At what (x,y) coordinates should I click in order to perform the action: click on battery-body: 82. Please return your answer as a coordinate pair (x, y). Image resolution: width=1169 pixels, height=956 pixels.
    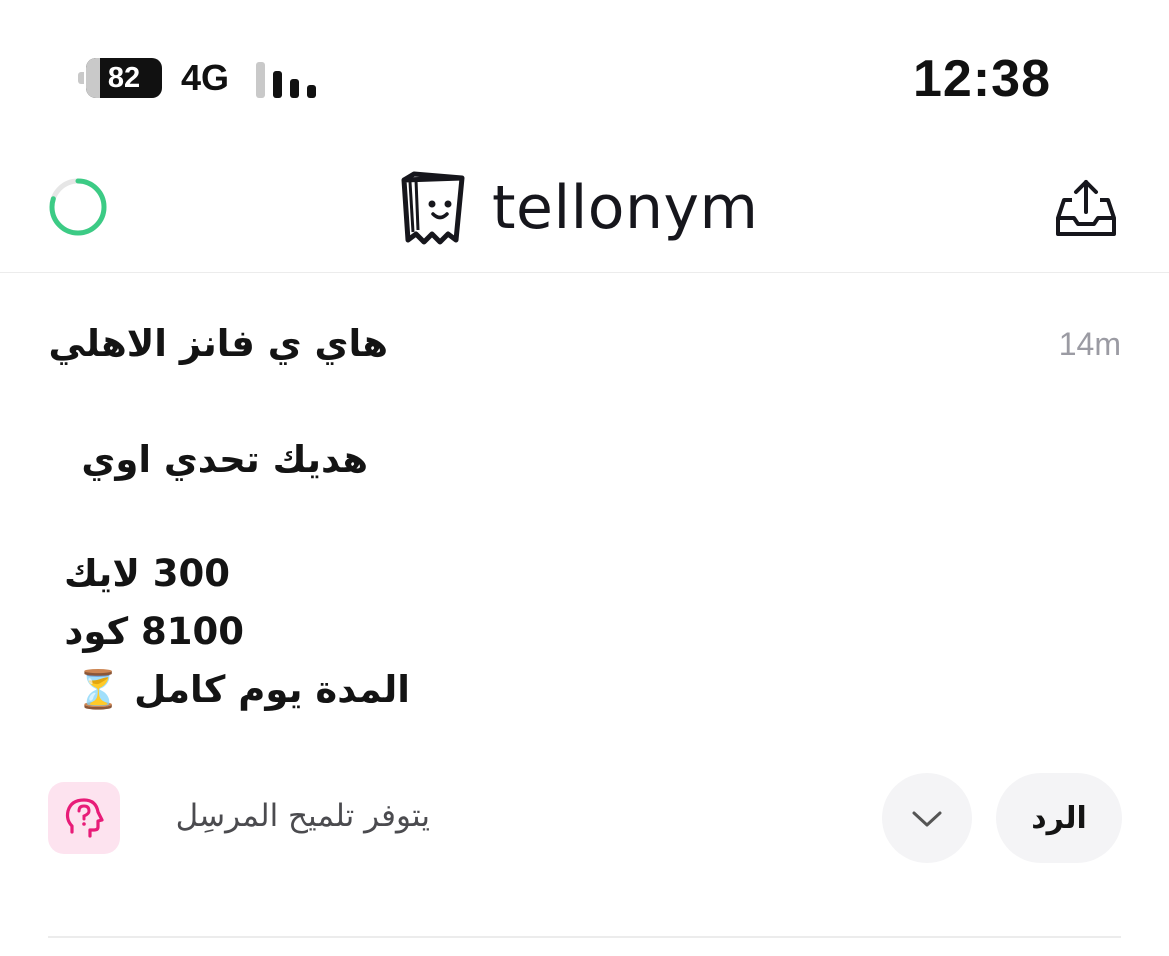
    Looking at the image, I should click on (124, 78).